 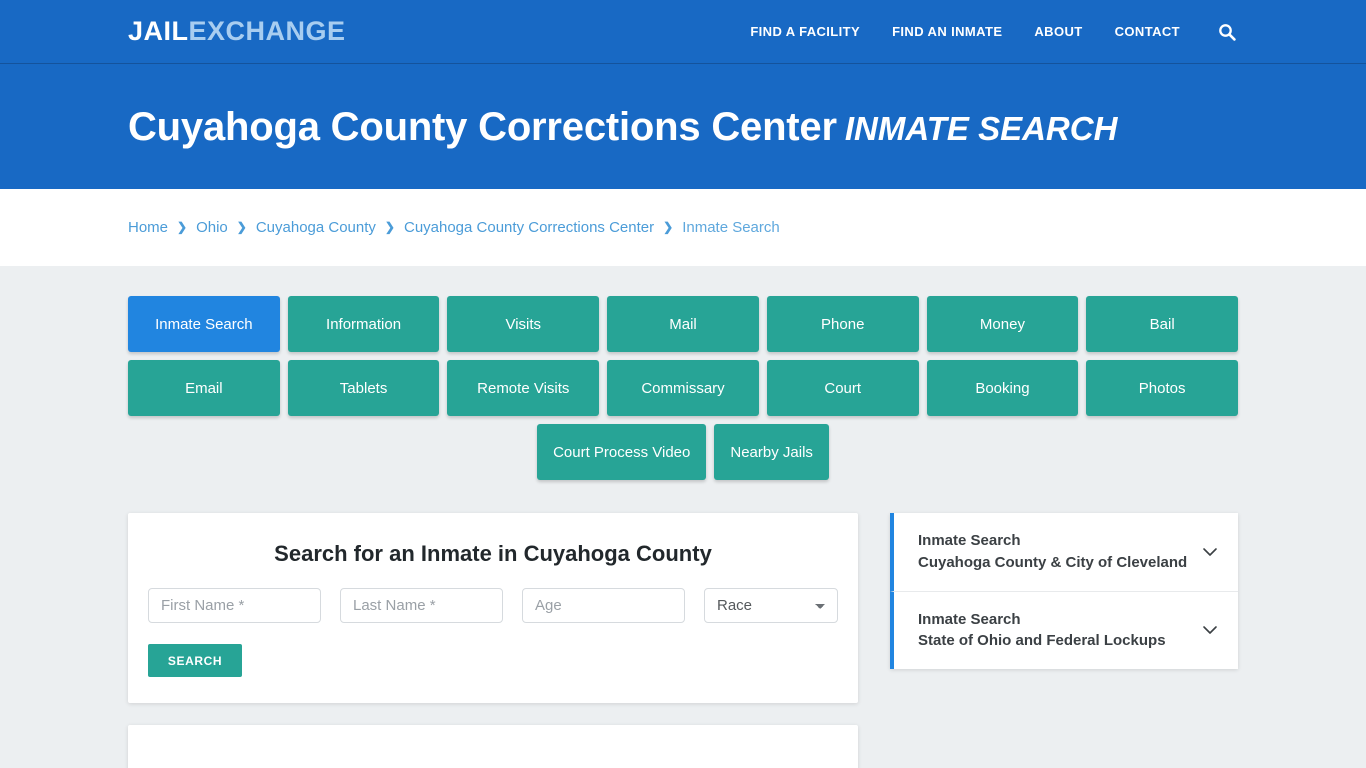 I want to click on tab-commissary: Commissary, so click(x=683, y=388).